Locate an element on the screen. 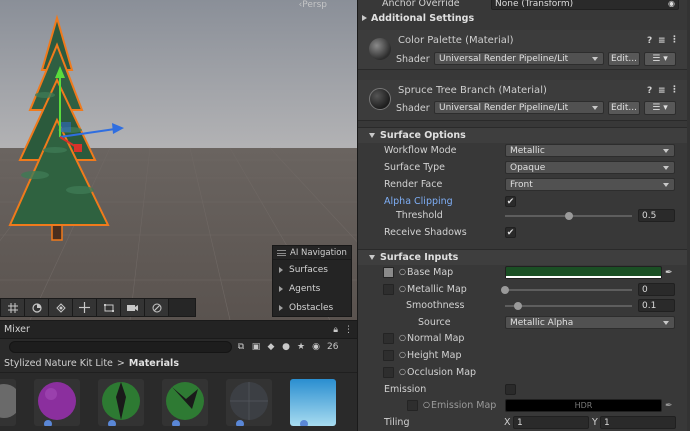  rect-icon is located at coordinates (109, 307).